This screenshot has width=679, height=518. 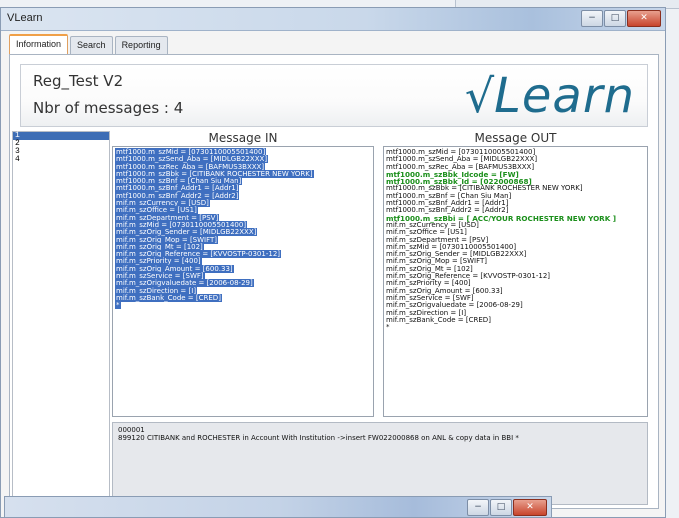 I want to click on list-item: 1, so click(x=61, y=136).